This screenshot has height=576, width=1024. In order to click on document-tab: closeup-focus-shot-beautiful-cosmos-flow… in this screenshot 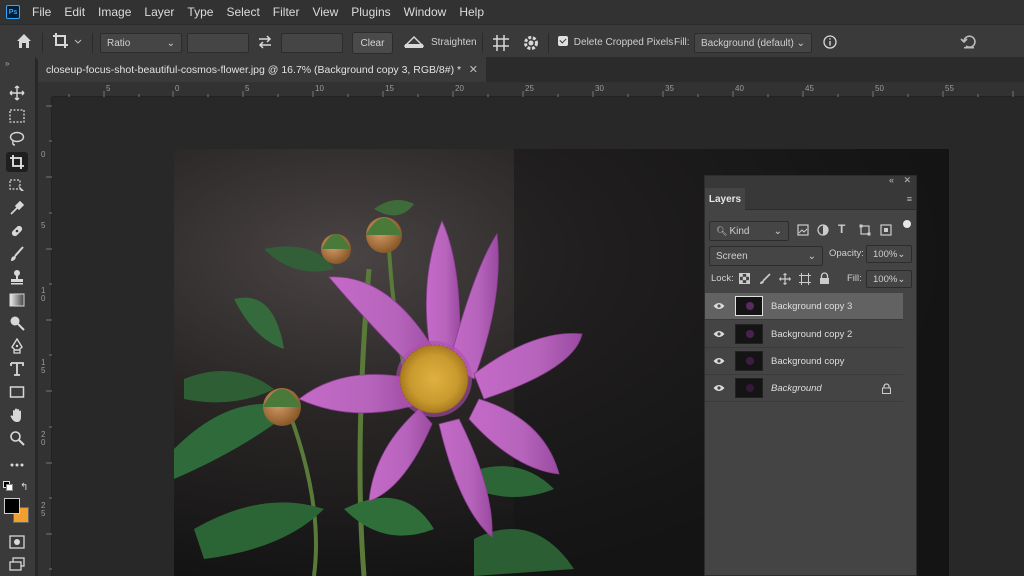, I will do `click(262, 69)`.